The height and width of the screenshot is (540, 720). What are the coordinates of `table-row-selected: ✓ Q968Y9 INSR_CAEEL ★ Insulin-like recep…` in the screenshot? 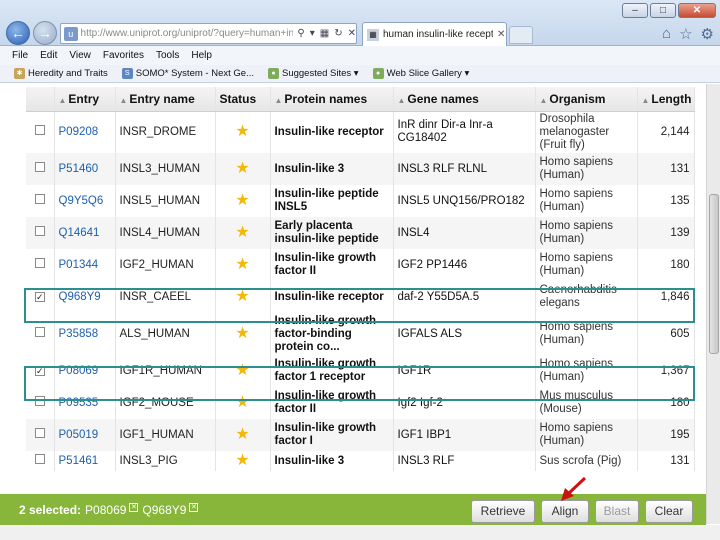 It's located at (360, 297).